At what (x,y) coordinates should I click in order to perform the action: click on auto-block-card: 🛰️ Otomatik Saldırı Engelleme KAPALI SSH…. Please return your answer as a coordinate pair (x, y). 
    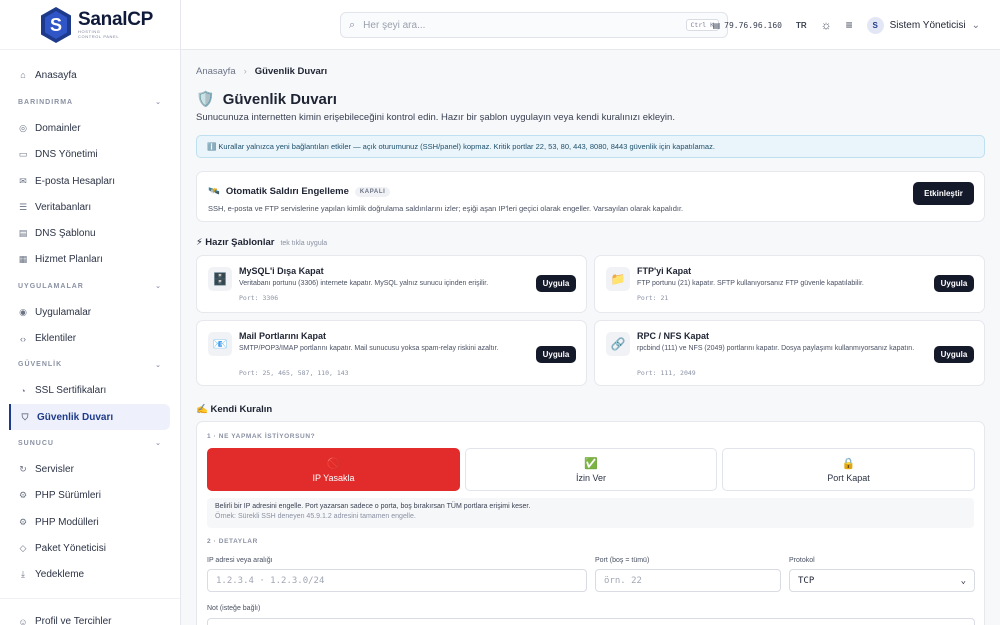
    Looking at the image, I should click on (590, 196).